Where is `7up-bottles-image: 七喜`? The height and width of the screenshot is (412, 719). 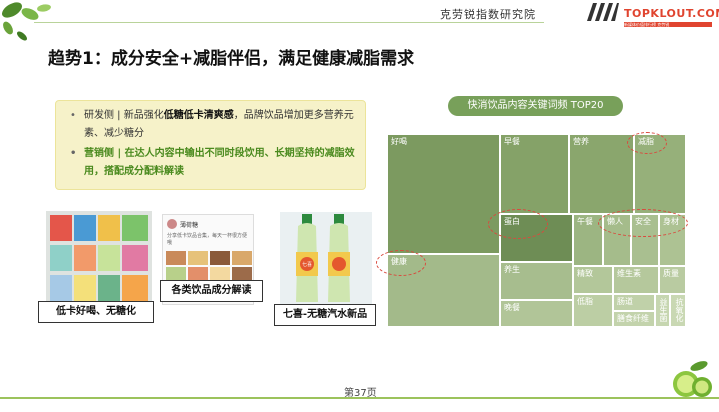 7up-bottles-image: 七喜 is located at coordinates (326, 259).